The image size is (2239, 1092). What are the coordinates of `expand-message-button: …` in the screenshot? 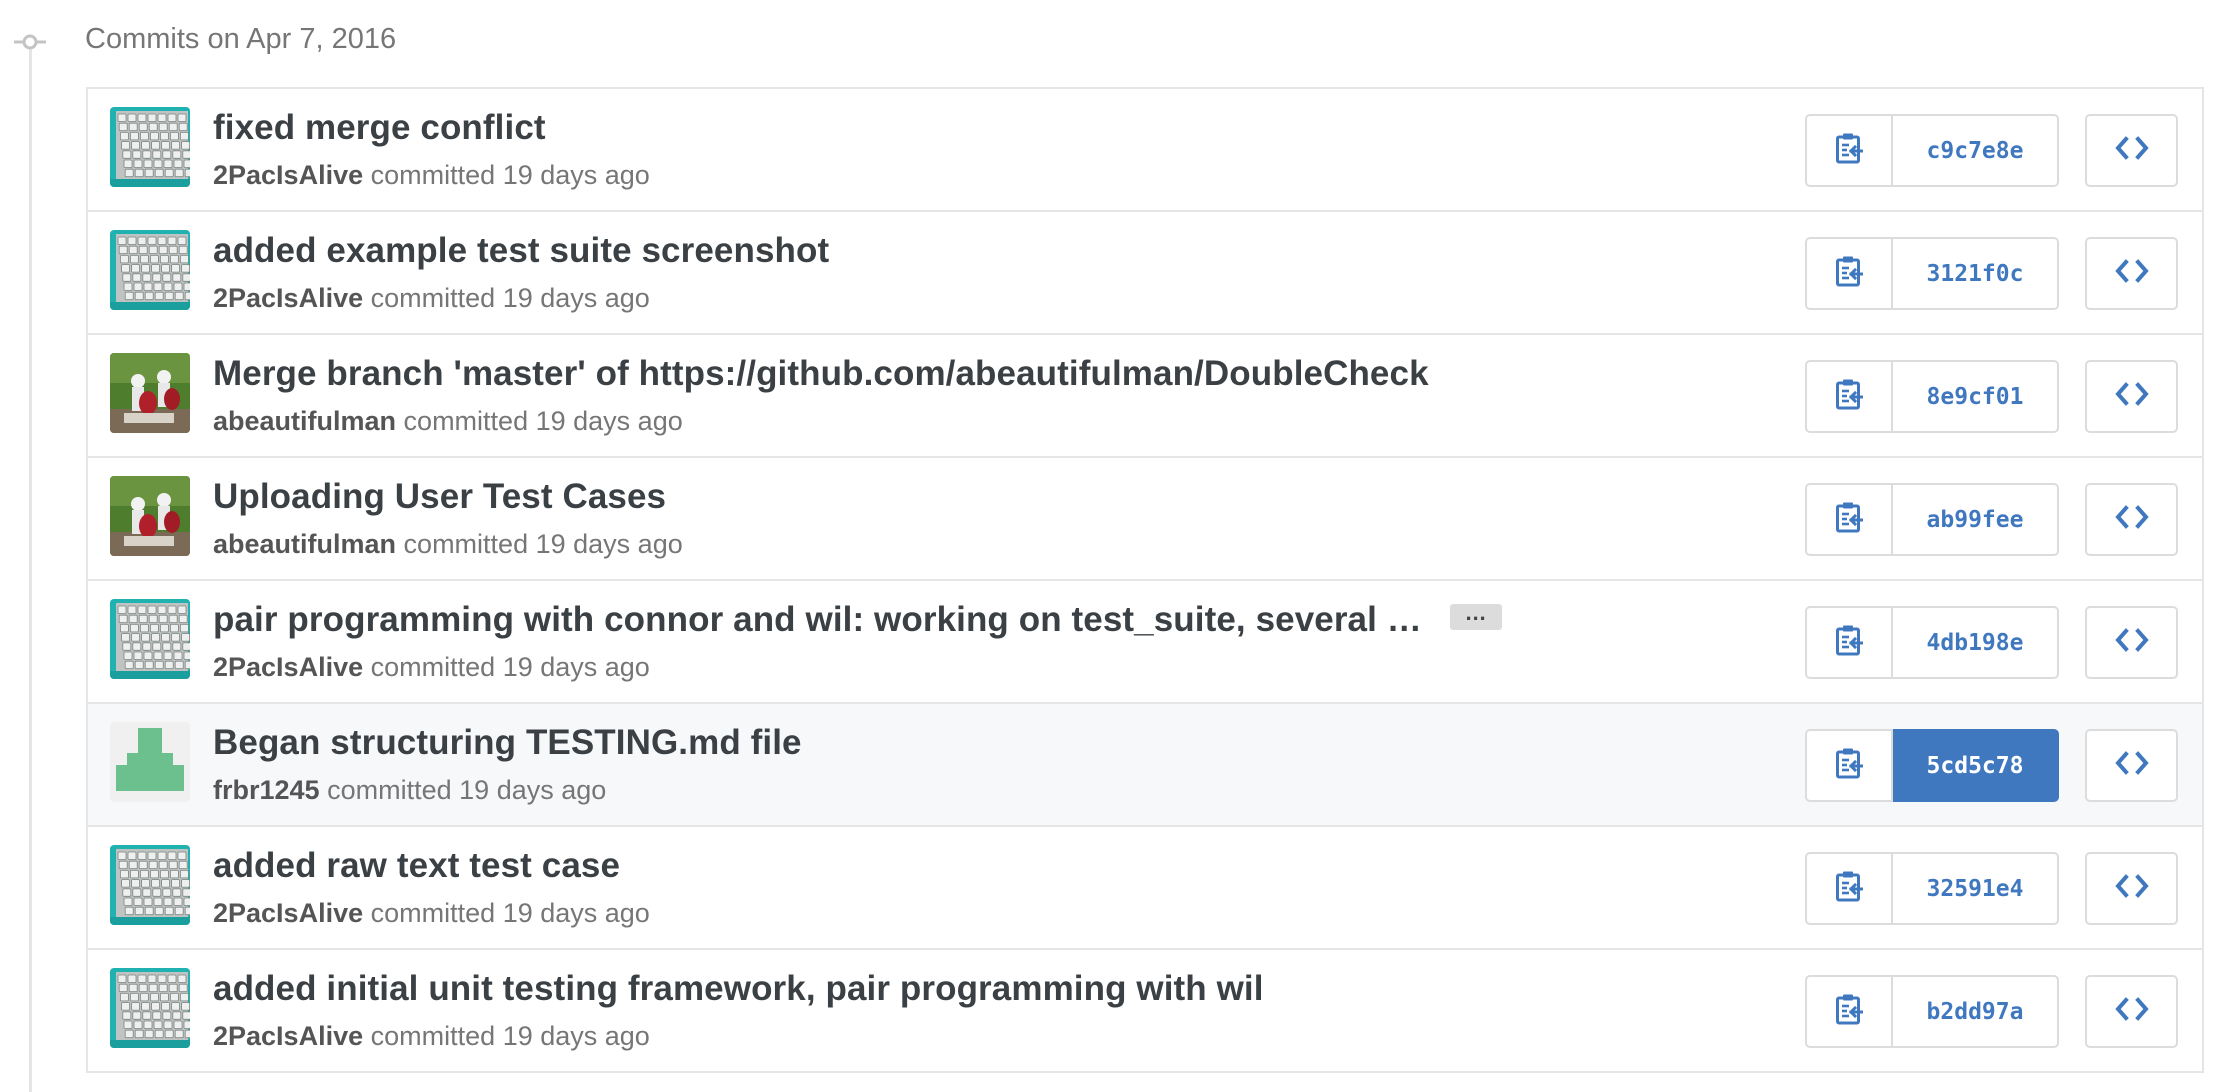 It's located at (1475, 615).